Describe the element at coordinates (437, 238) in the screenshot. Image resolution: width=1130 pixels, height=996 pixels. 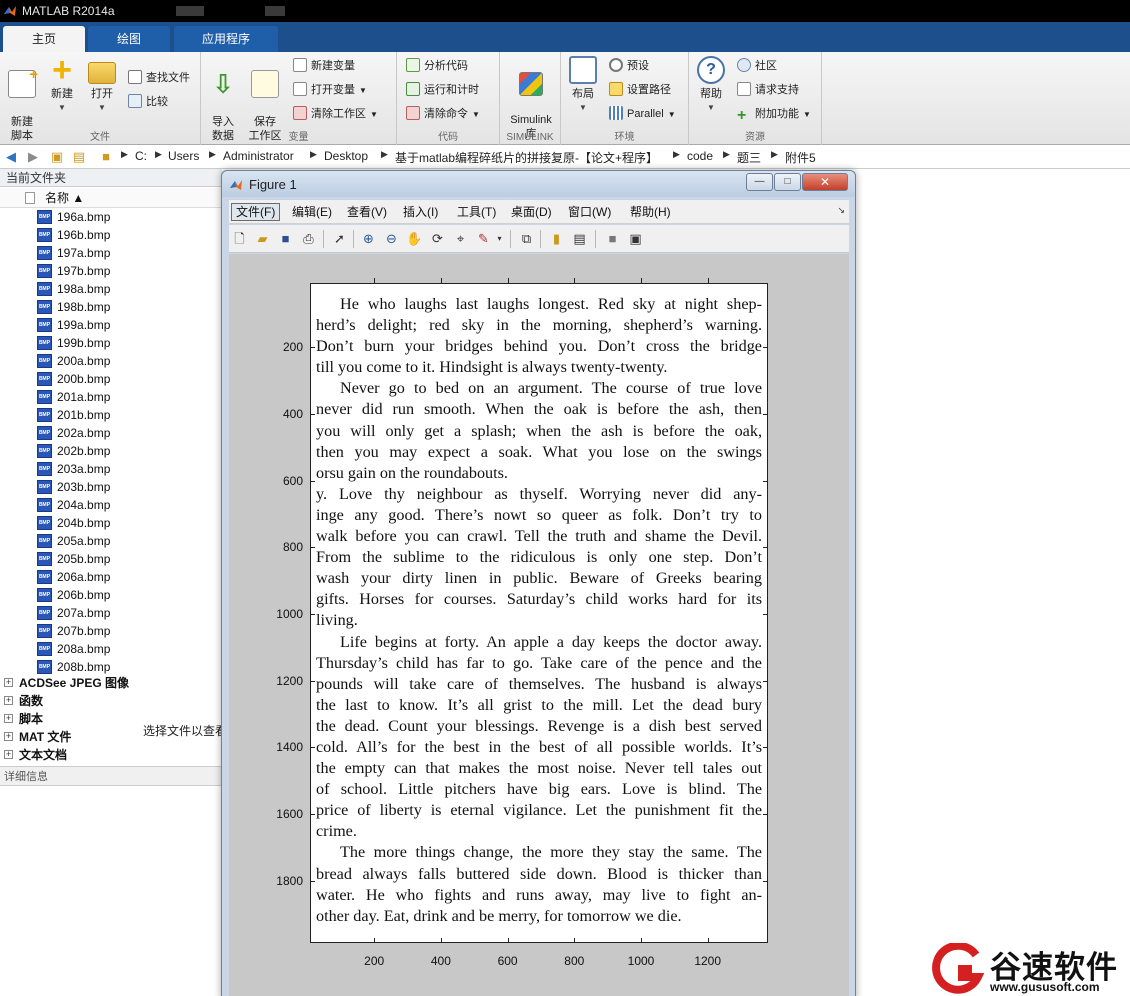
I see `rotate-3d-icon: ⟳` at that location.